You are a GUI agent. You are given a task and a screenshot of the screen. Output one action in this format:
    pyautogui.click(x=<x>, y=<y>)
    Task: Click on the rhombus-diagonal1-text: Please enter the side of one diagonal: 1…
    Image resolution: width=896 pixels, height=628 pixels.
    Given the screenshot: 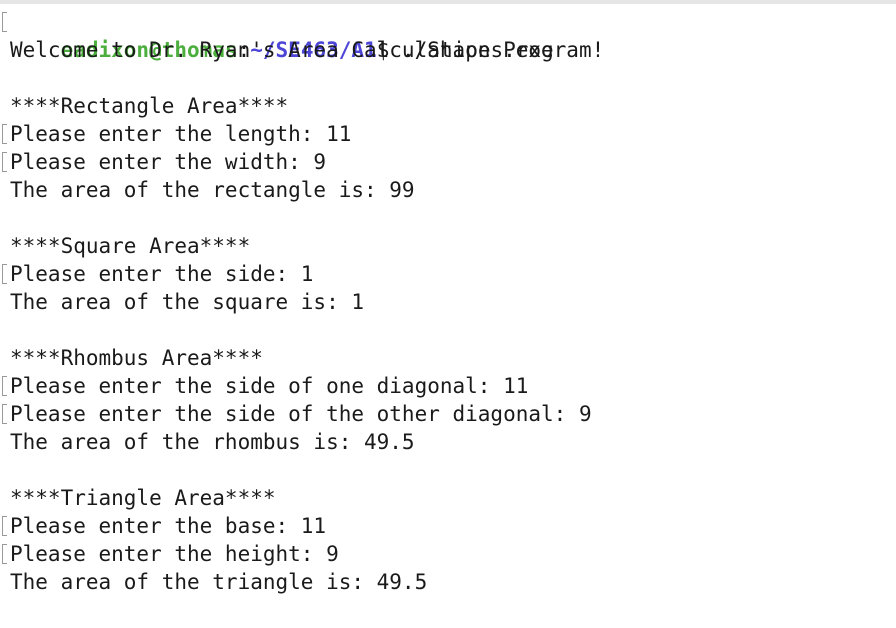 What is the action you would take?
    pyautogui.click(x=269, y=386)
    